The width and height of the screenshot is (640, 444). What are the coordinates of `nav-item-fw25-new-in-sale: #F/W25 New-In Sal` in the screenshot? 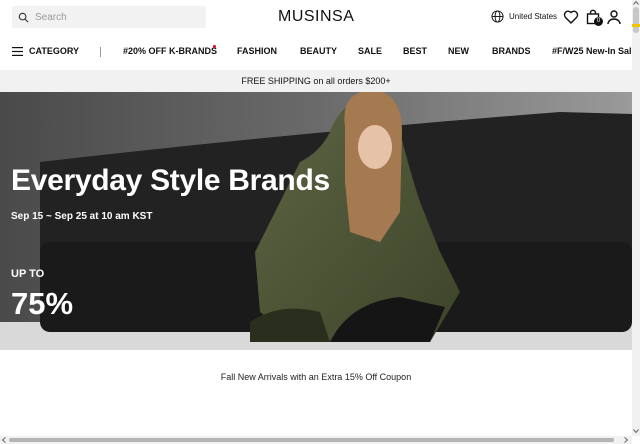 It's located at (592, 51).